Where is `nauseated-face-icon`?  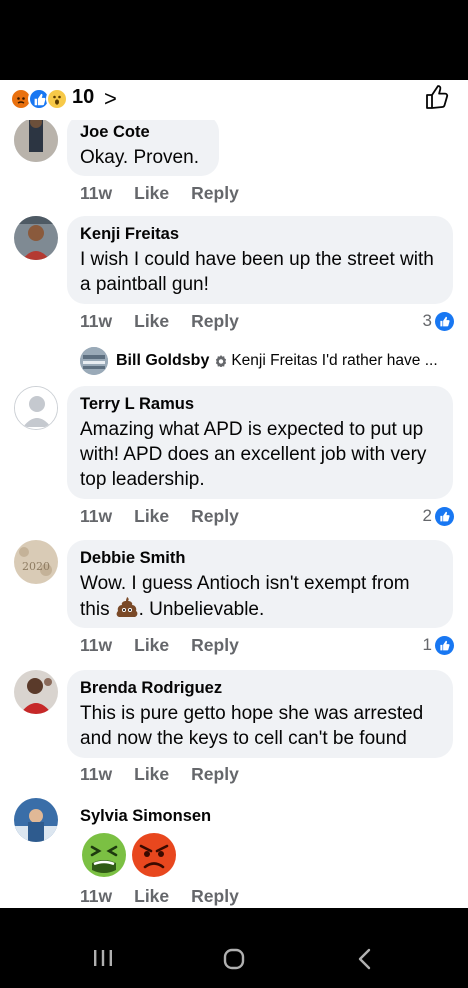 nauseated-face-icon is located at coordinates (104, 855).